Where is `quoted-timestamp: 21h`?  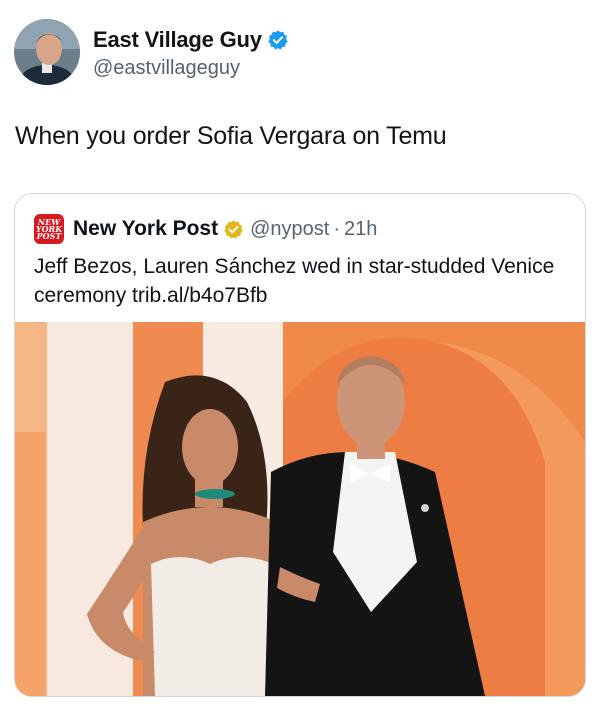
quoted-timestamp: 21h is located at coordinates (360, 229).